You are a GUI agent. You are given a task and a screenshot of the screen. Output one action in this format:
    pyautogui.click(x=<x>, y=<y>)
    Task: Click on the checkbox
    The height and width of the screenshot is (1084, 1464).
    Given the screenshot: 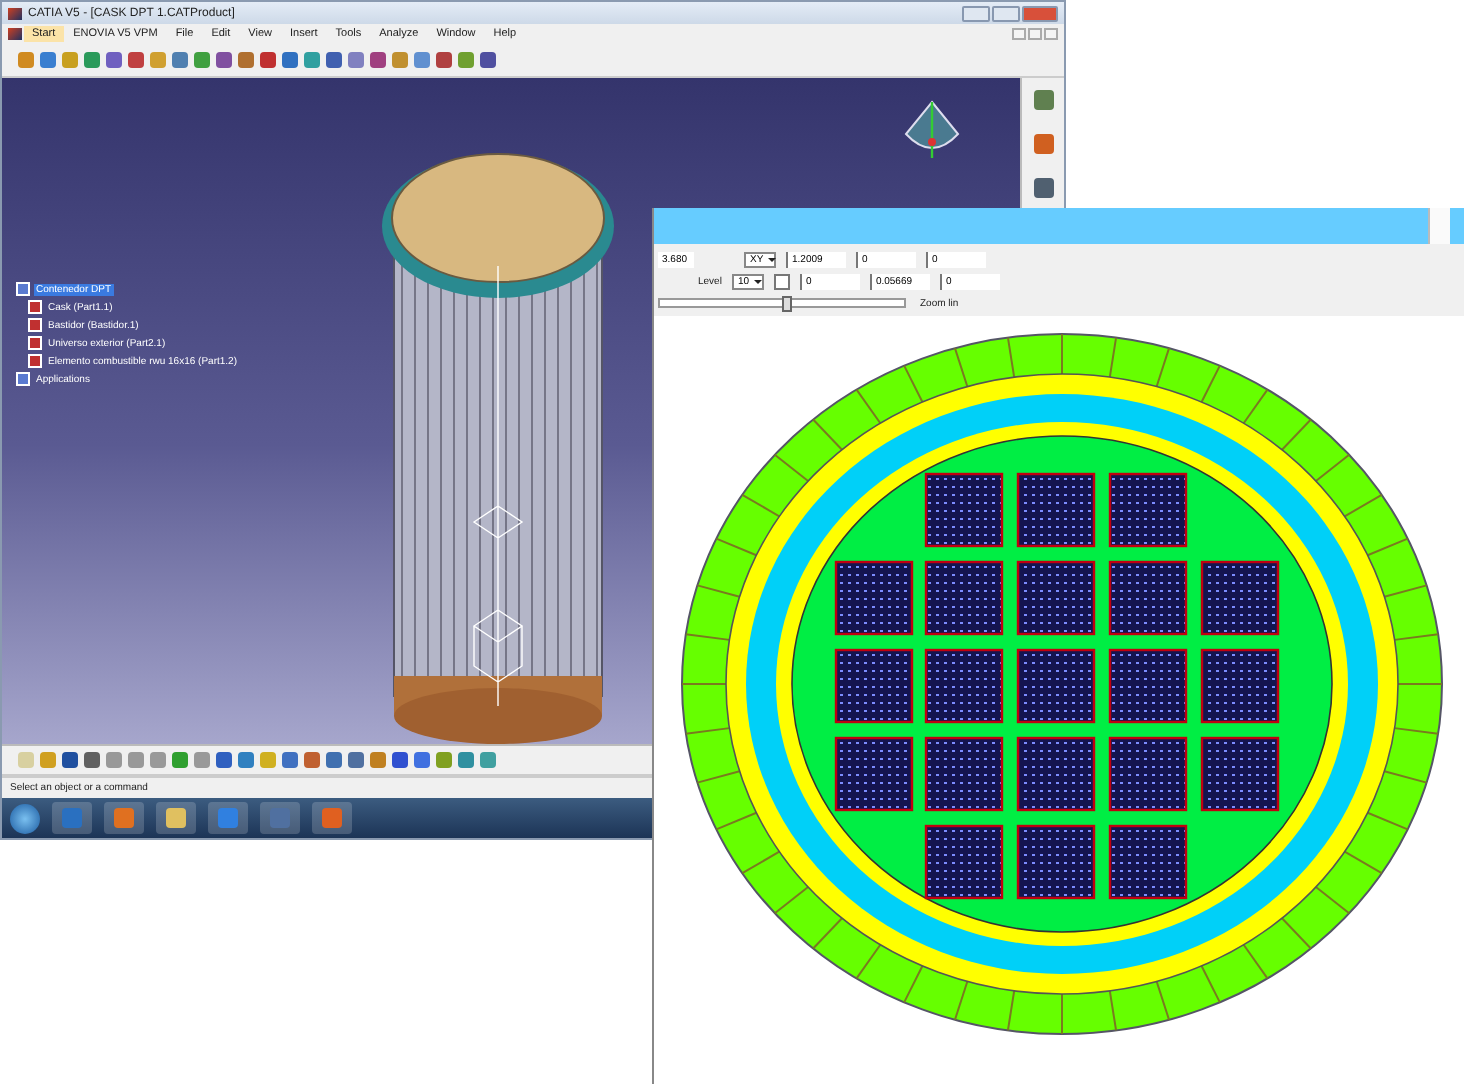 What is the action you would take?
    pyautogui.click(x=781, y=281)
    